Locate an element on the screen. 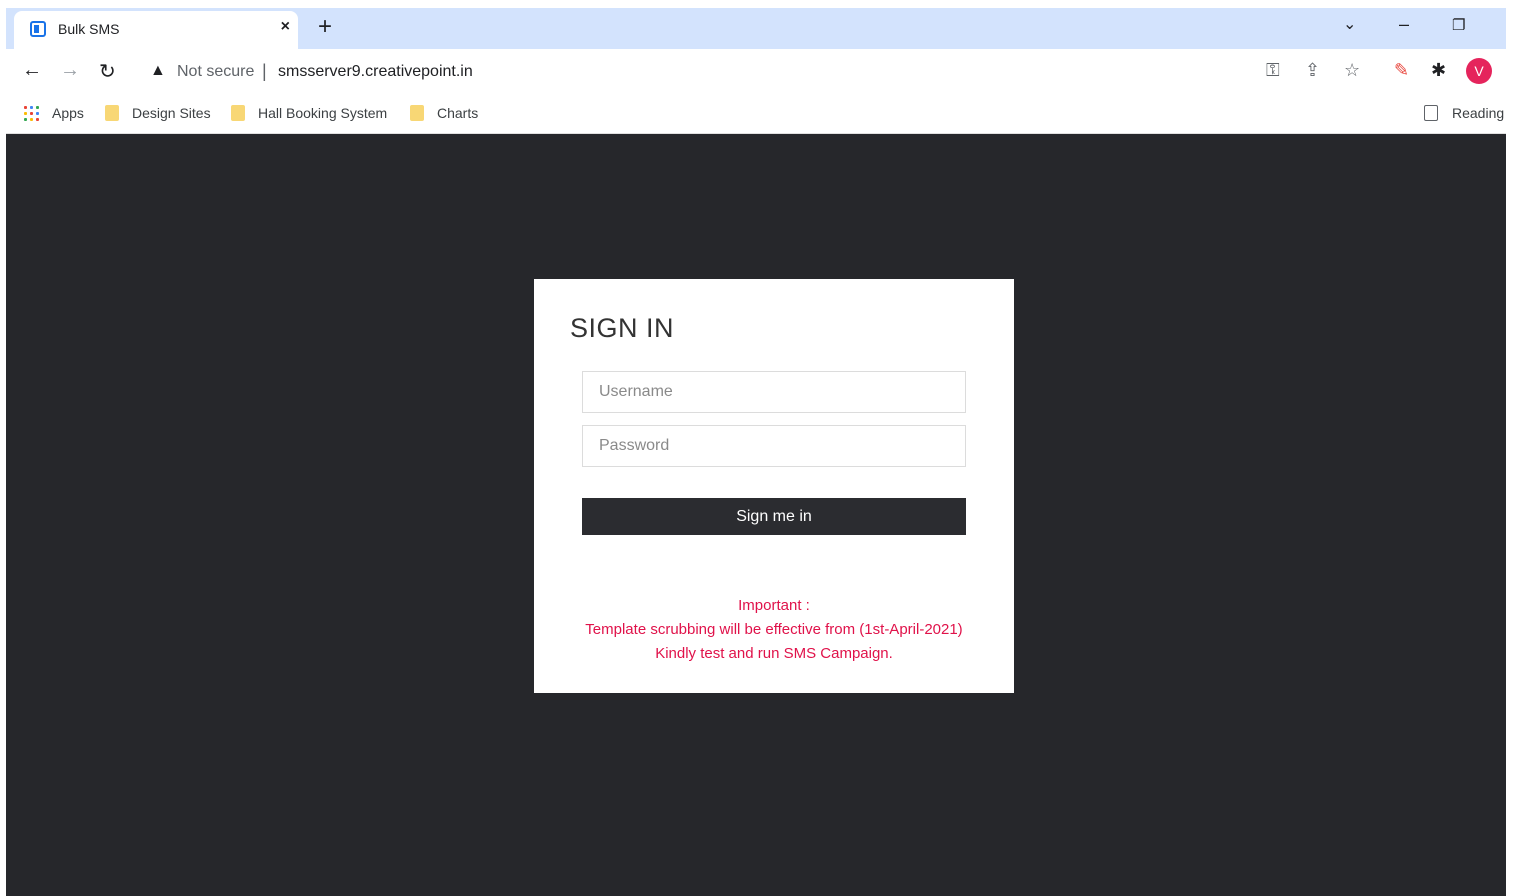 The height and width of the screenshot is (896, 1519). warning-icon: ▲ is located at coordinates (158, 71).